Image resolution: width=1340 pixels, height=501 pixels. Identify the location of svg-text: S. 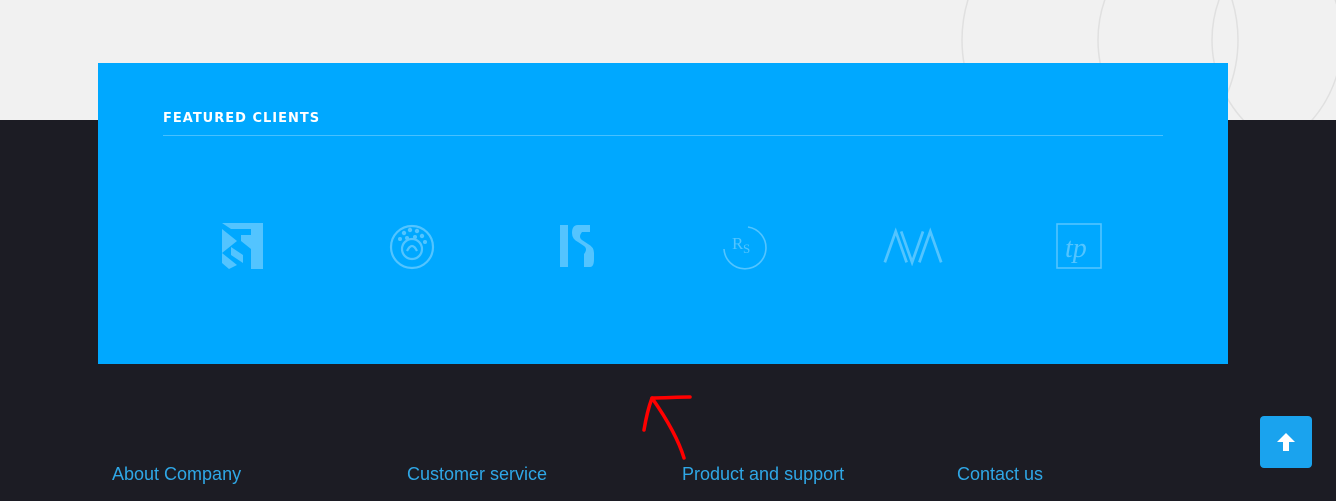
(746, 248).